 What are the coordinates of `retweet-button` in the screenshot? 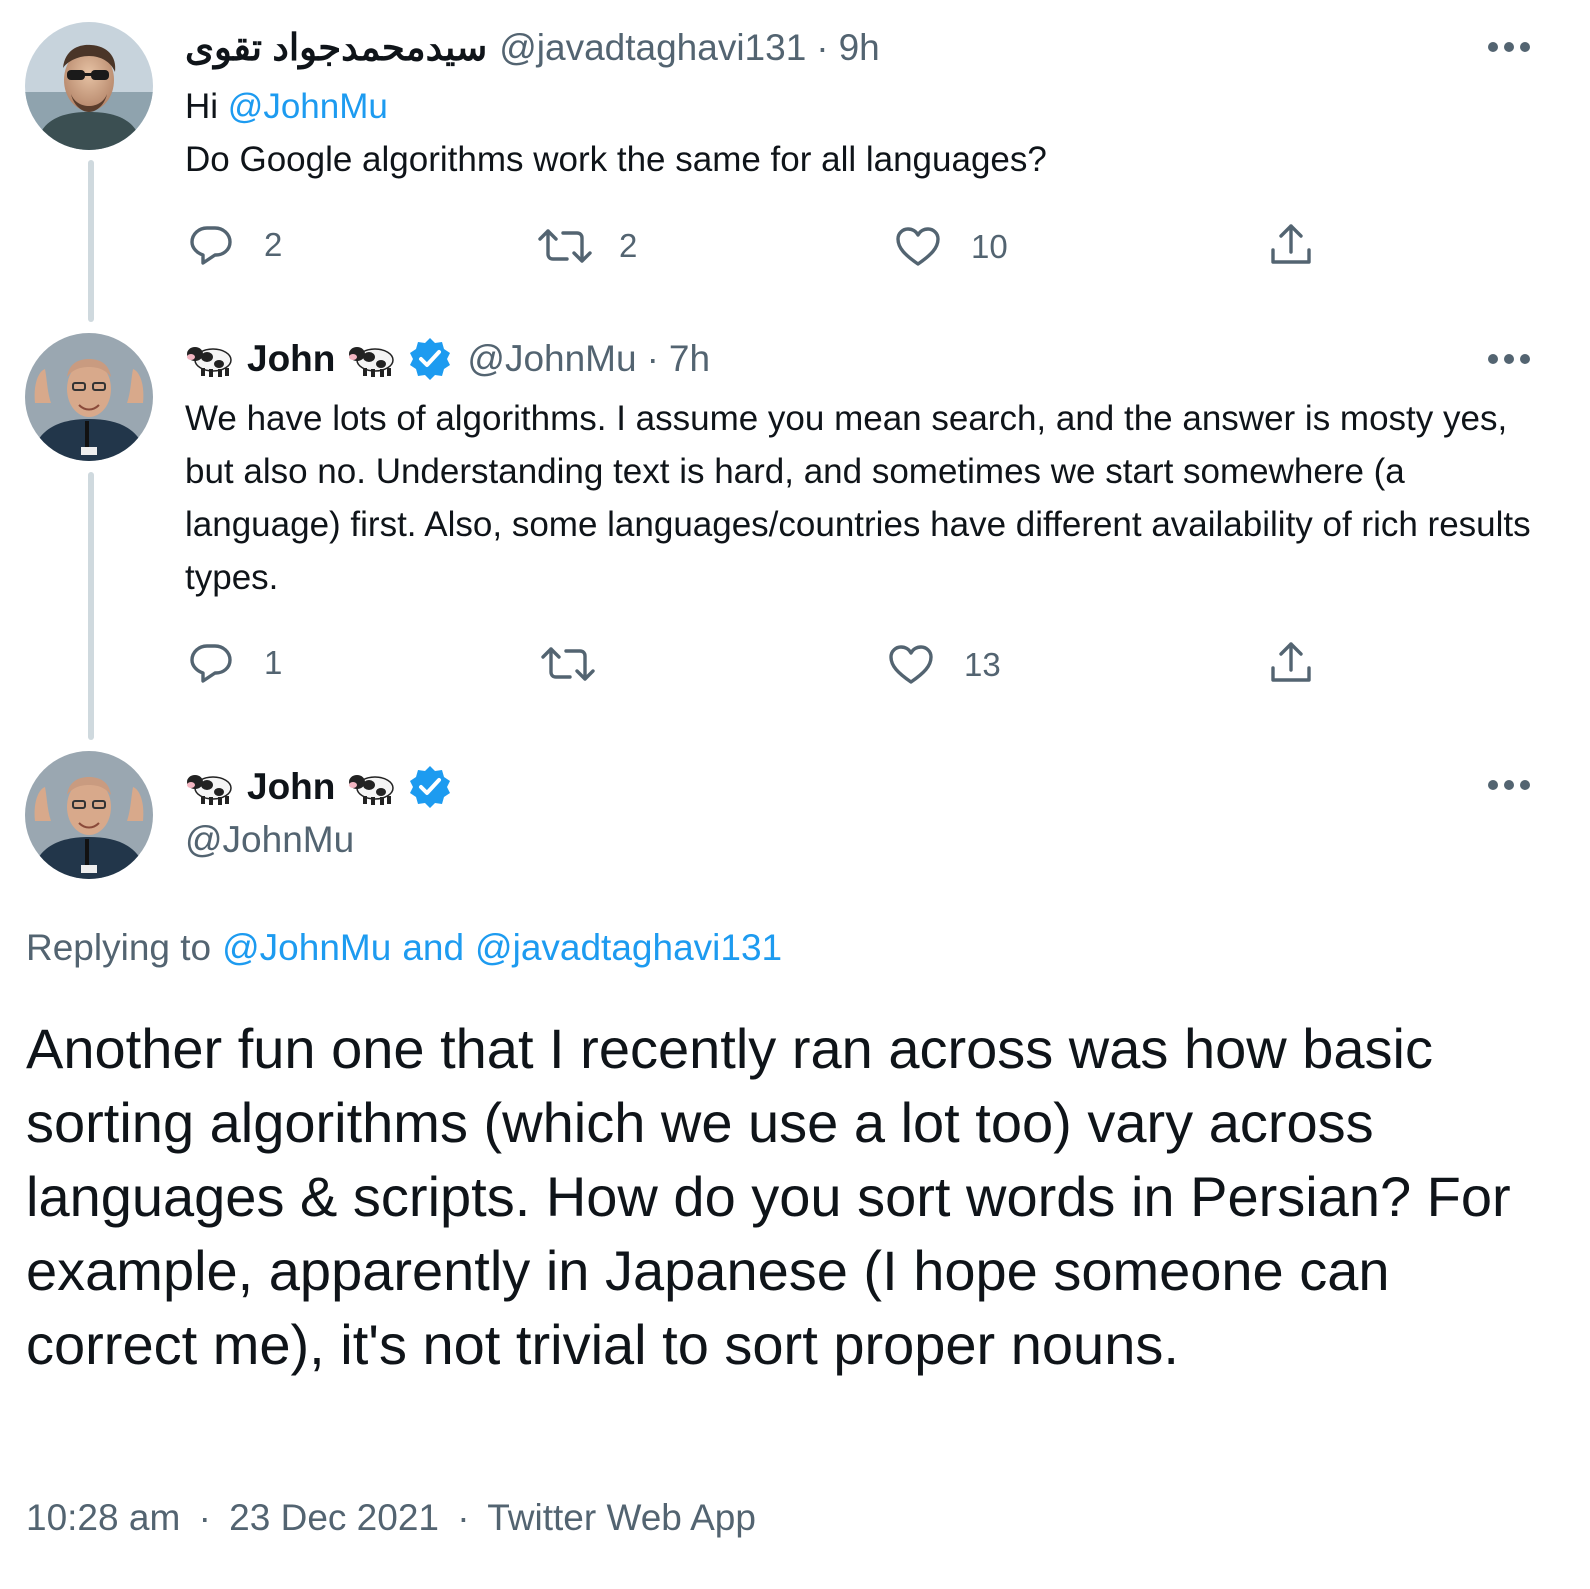 It's located at (583, 664).